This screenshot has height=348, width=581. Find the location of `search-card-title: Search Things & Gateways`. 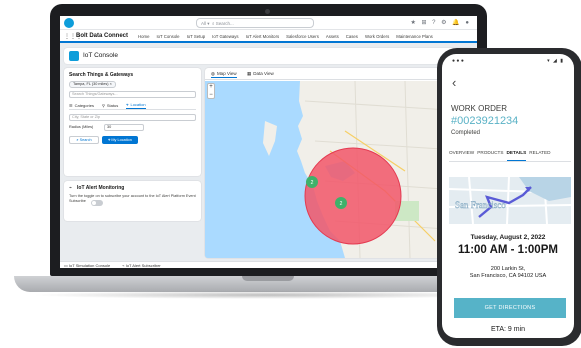

search-card-title: Search Things & Gateways is located at coordinates (101, 75).